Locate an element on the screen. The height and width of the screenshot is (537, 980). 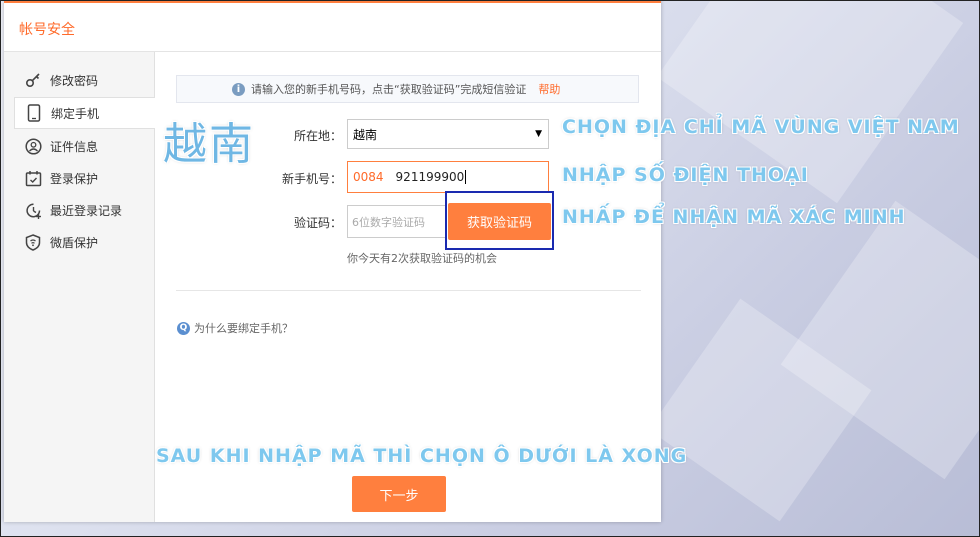
text-cursor is located at coordinates (466, 177).